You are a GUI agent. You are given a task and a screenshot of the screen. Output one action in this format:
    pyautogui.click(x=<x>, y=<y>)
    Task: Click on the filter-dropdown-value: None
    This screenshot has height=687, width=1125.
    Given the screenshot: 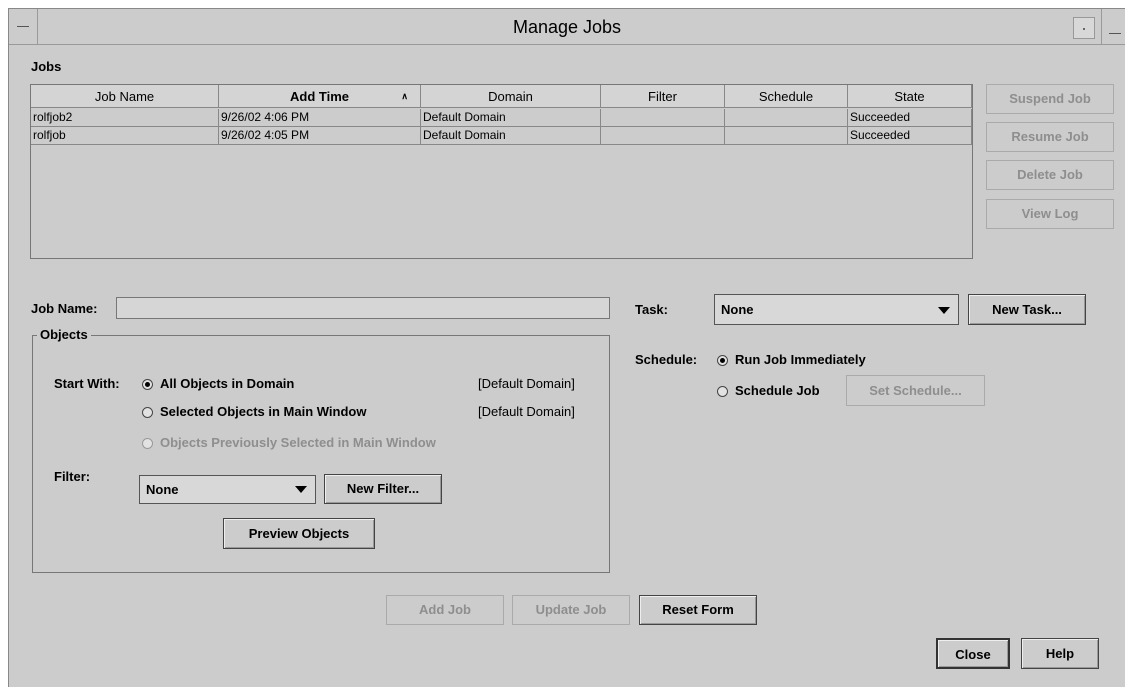 What is the action you would take?
    pyautogui.click(x=162, y=489)
    